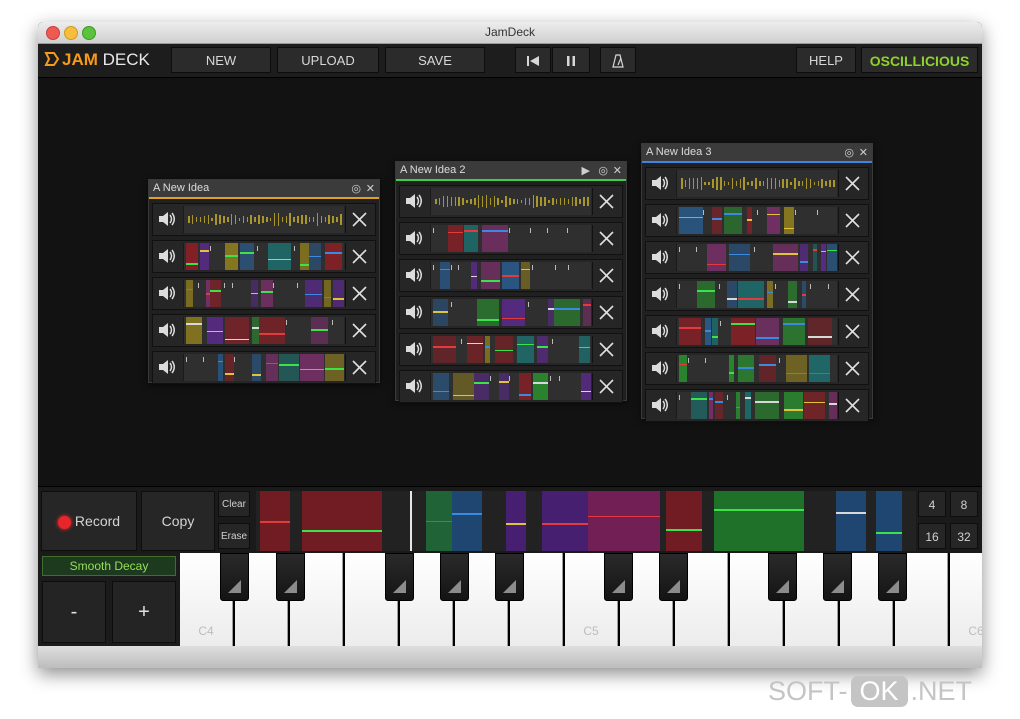 Image resolution: width=1020 pixels, height=719 pixels. I want to click on idea-header-1: A New Idea ◎ ✕, so click(264, 189).